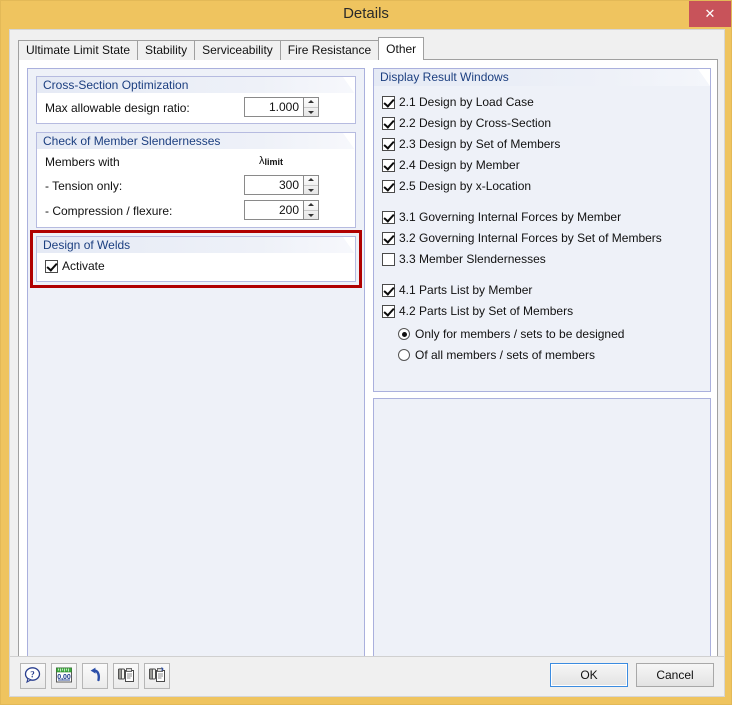 This screenshot has width=732, height=705. I want to click on max-allowable-design-ratio-input, so click(274, 107).